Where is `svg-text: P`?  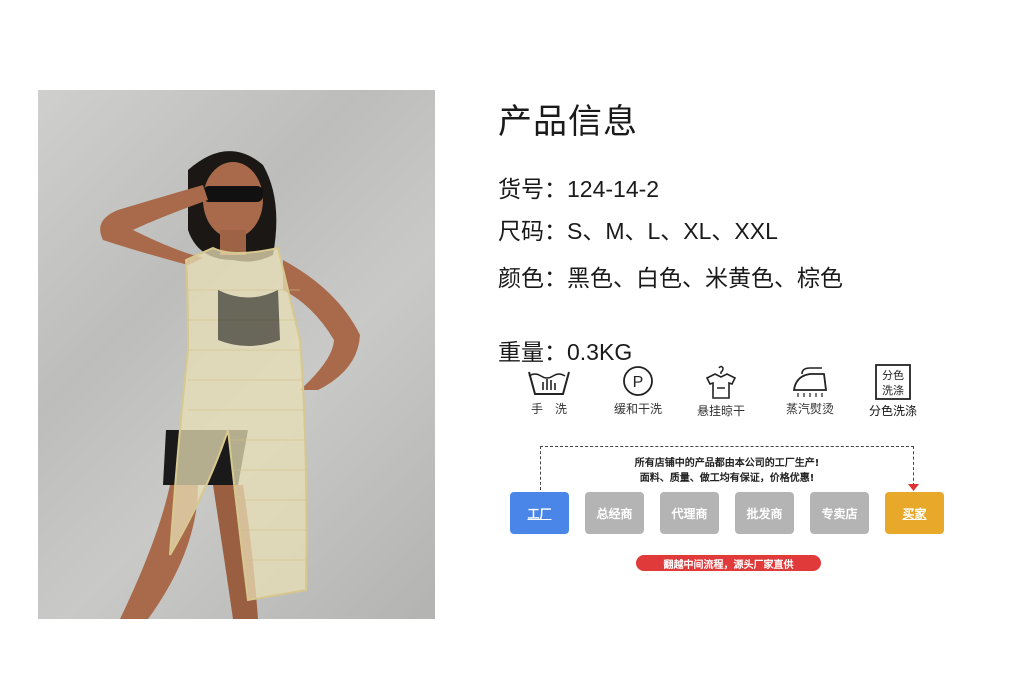 svg-text: P is located at coordinates (638, 382).